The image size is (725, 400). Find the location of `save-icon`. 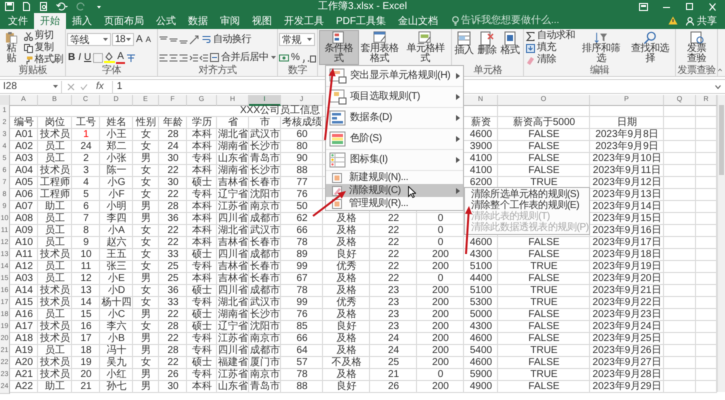

save-icon is located at coordinates (9, 6).